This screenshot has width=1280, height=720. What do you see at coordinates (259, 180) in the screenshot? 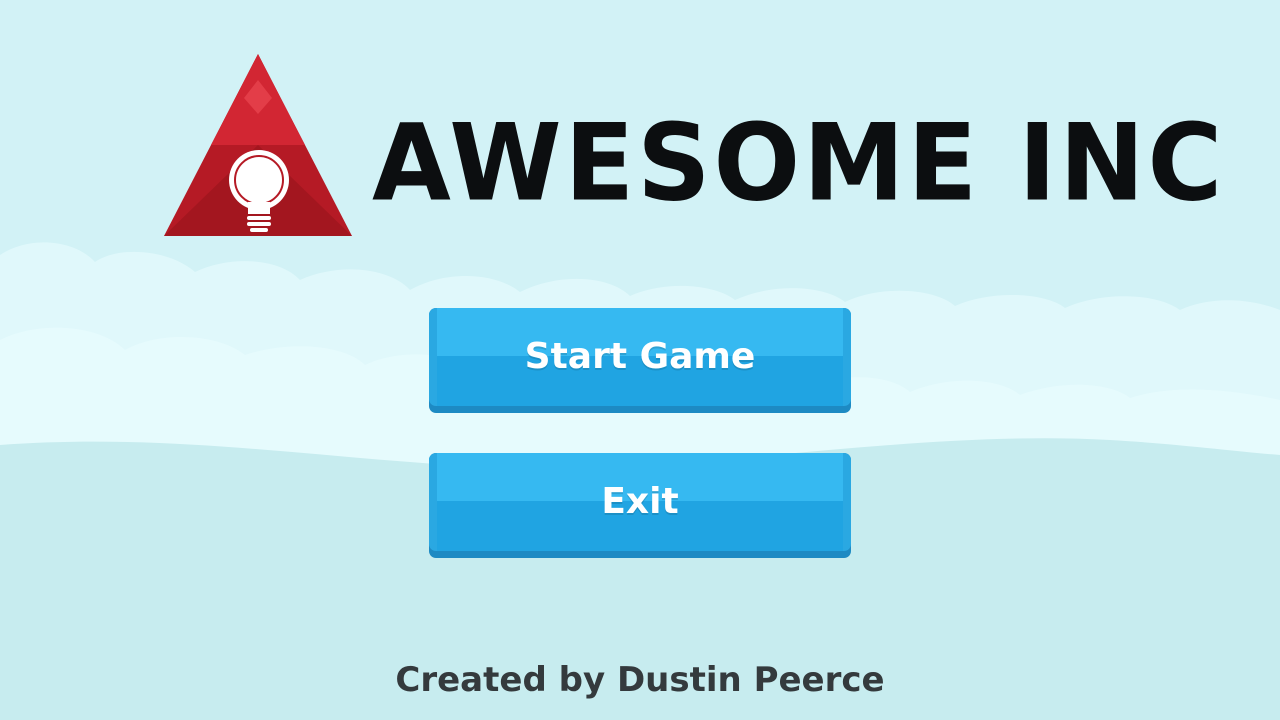
I see `bulb-glass` at bounding box center [259, 180].